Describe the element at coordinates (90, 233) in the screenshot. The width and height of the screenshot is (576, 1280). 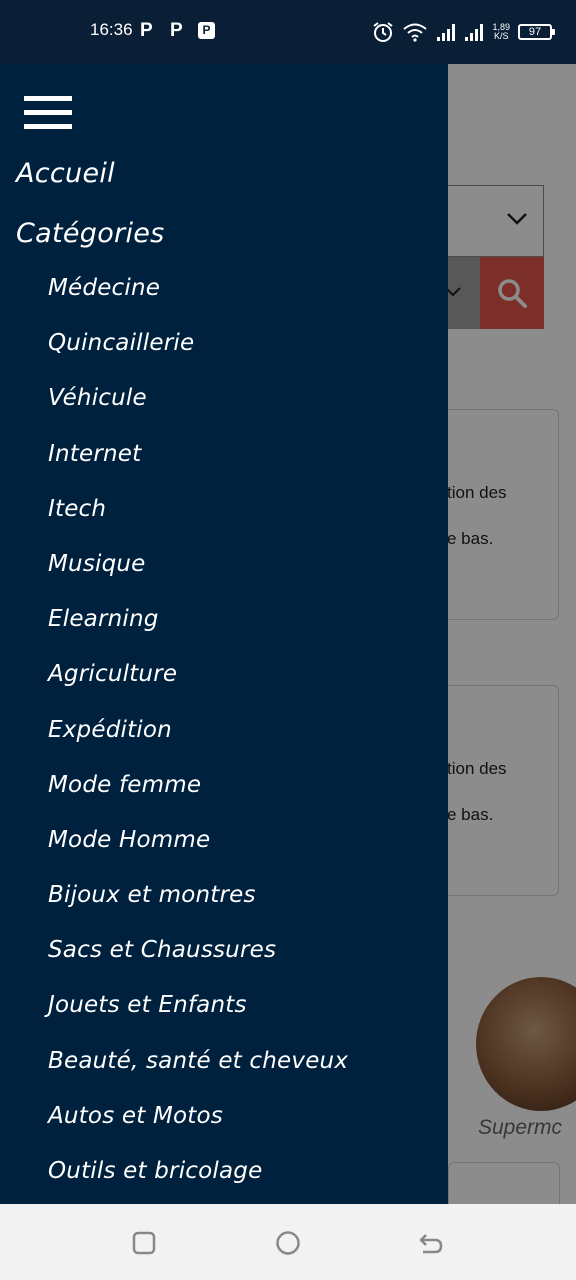
I see `nav-categories: Catégories` at that location.